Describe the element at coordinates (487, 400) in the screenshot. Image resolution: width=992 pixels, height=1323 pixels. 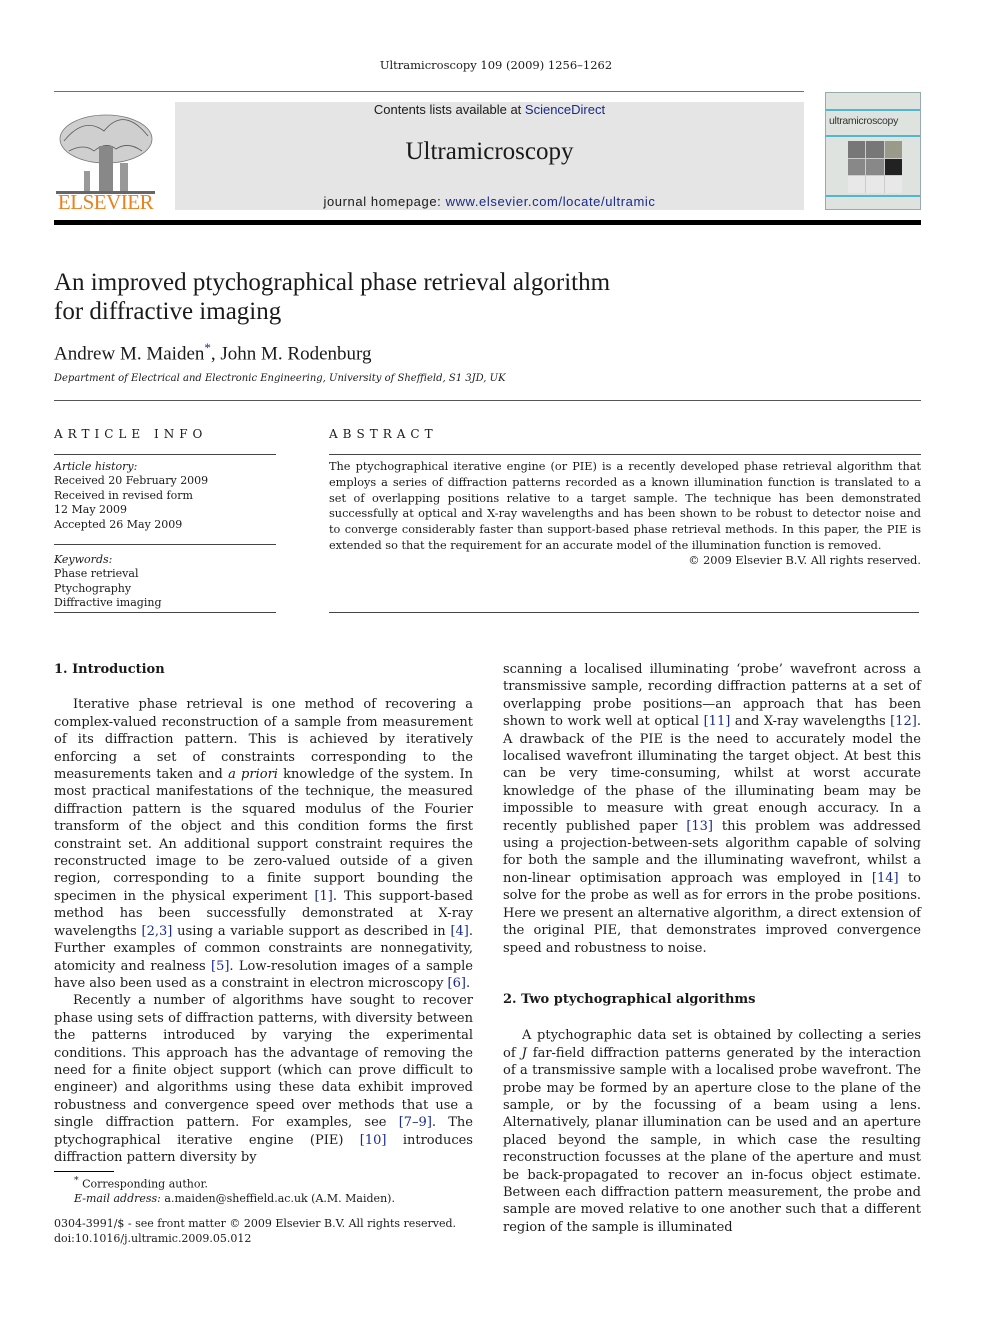
I see `affiliation-rule` at that location.